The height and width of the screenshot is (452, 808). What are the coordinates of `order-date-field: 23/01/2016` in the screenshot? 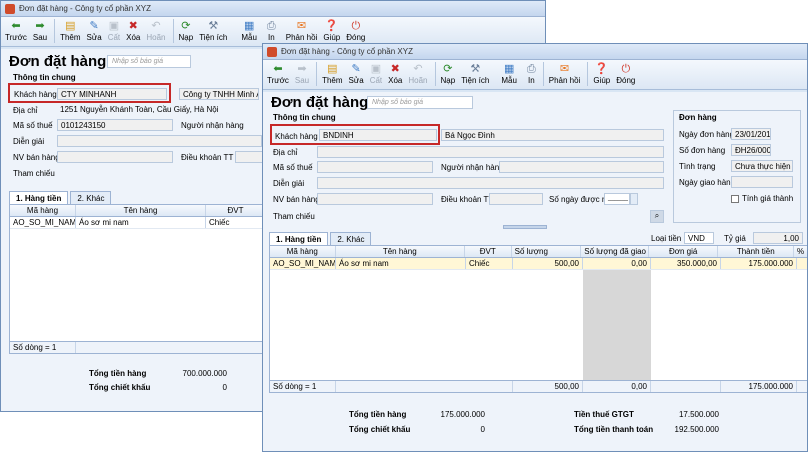 It's located at (751, 134).